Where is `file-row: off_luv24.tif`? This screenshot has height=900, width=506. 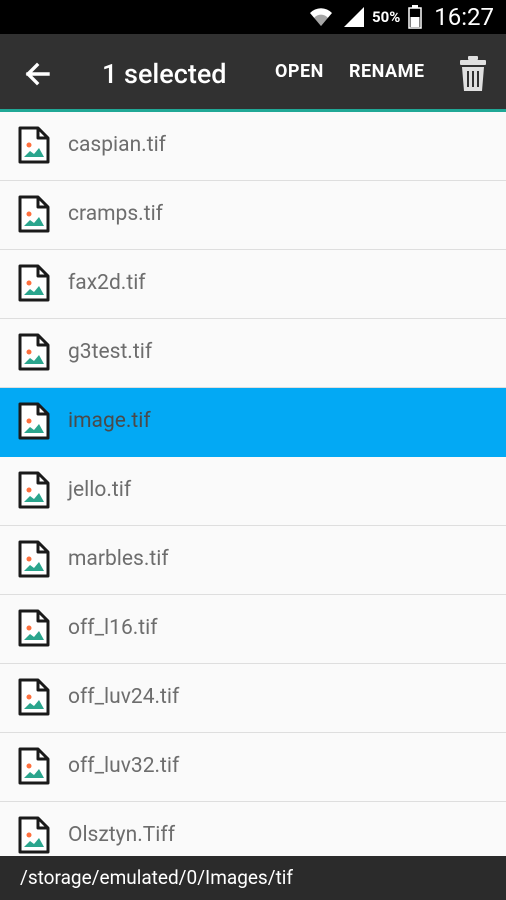 file-row: off_luv24.tif is located at coordinates (253, 698).